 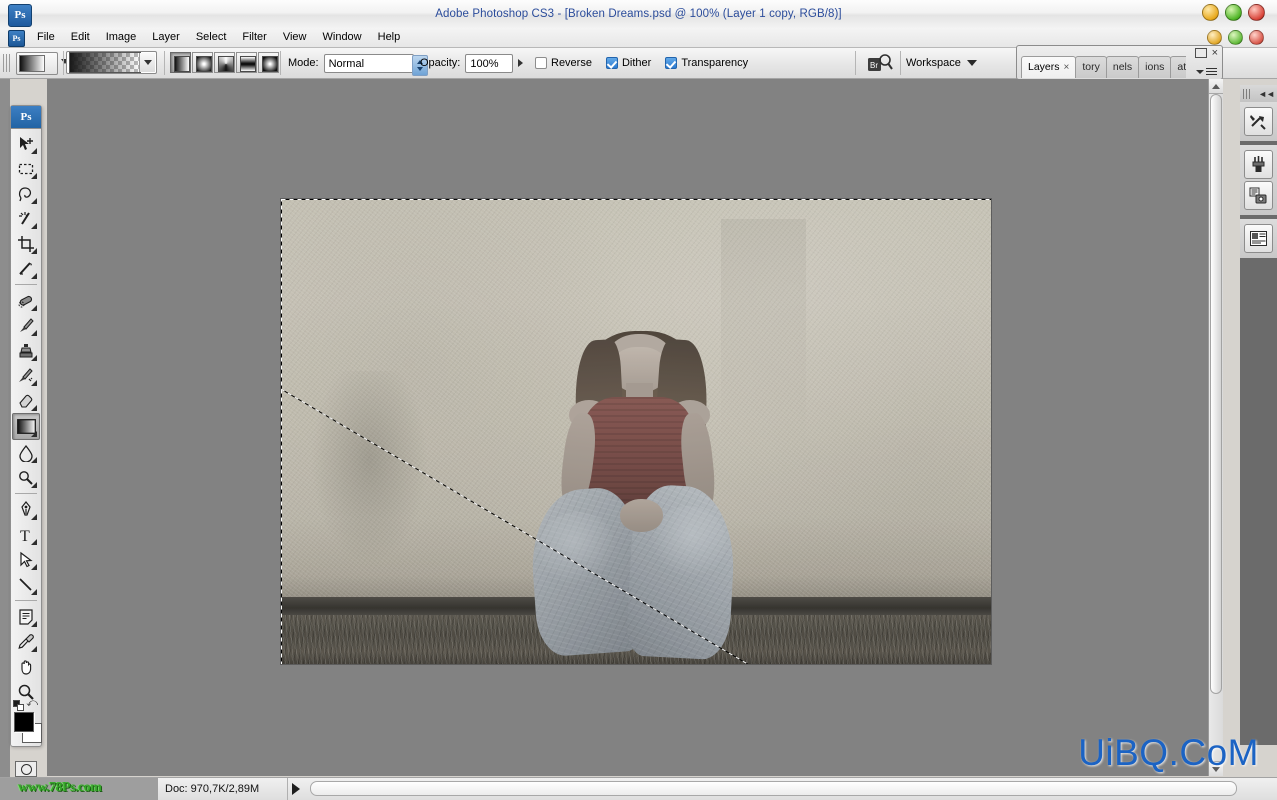 What do you see at coordinates (1178, 67) in the screenshot?
I see `tab-paths: aths` at bounding box center [1178, 67].